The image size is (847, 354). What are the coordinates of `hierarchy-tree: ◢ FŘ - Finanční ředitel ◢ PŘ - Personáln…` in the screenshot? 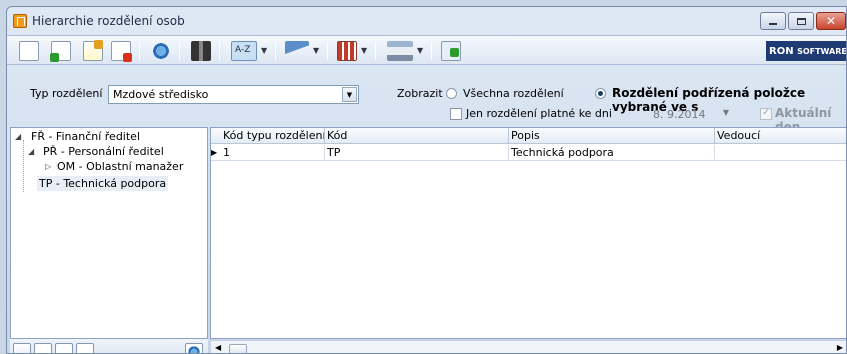 It's located at (109, 233).